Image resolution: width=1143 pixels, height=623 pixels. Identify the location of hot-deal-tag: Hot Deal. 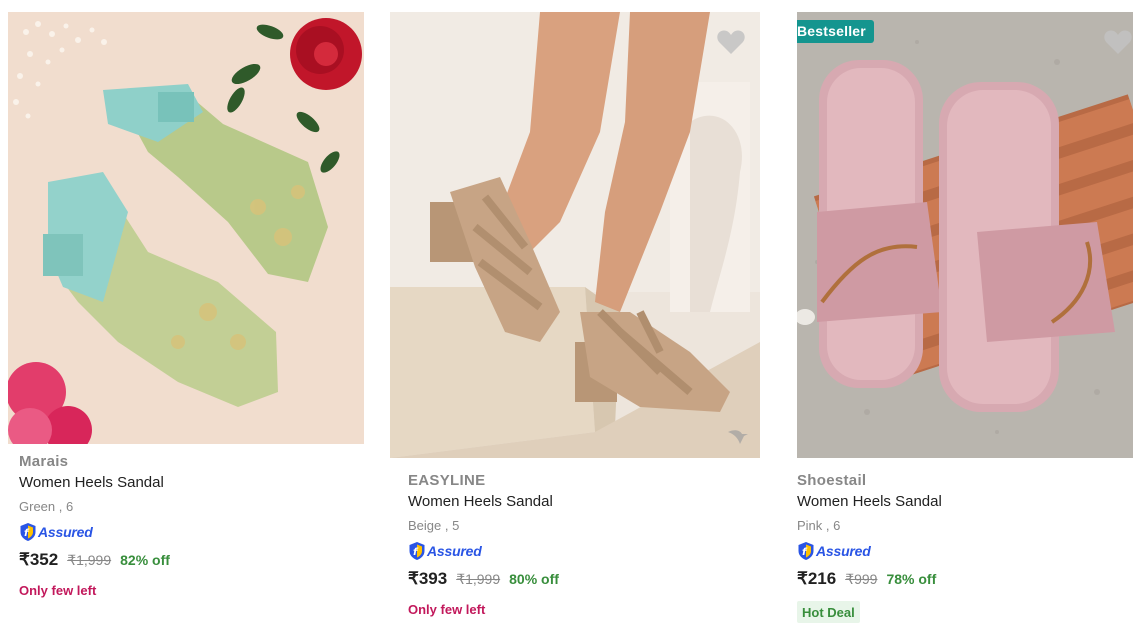
(828, 612).